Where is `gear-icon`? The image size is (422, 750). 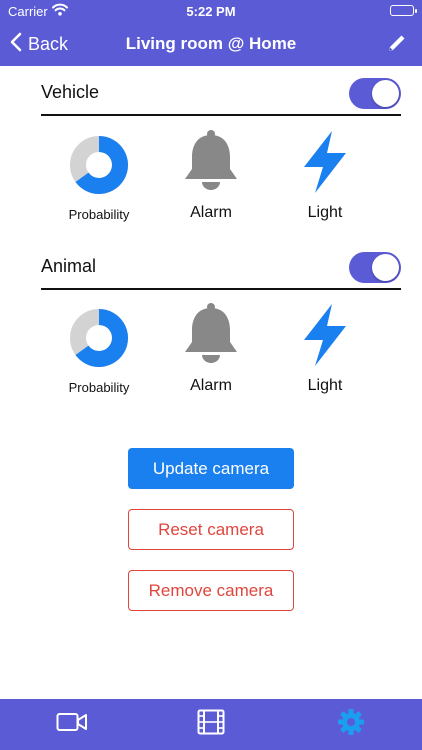
gear-icon is located at coordinates (351, 724).